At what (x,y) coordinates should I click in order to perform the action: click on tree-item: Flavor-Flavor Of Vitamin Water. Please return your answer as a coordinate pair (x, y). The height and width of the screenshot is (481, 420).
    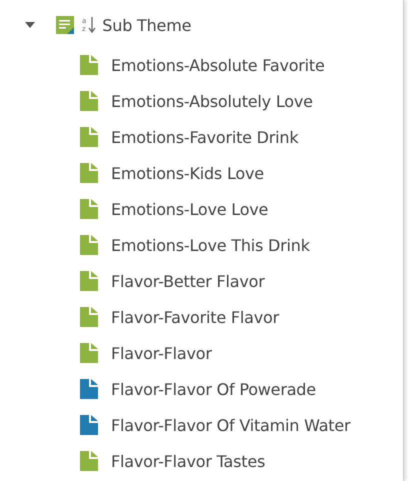
    Looking at the image, I should click on (230, 425).